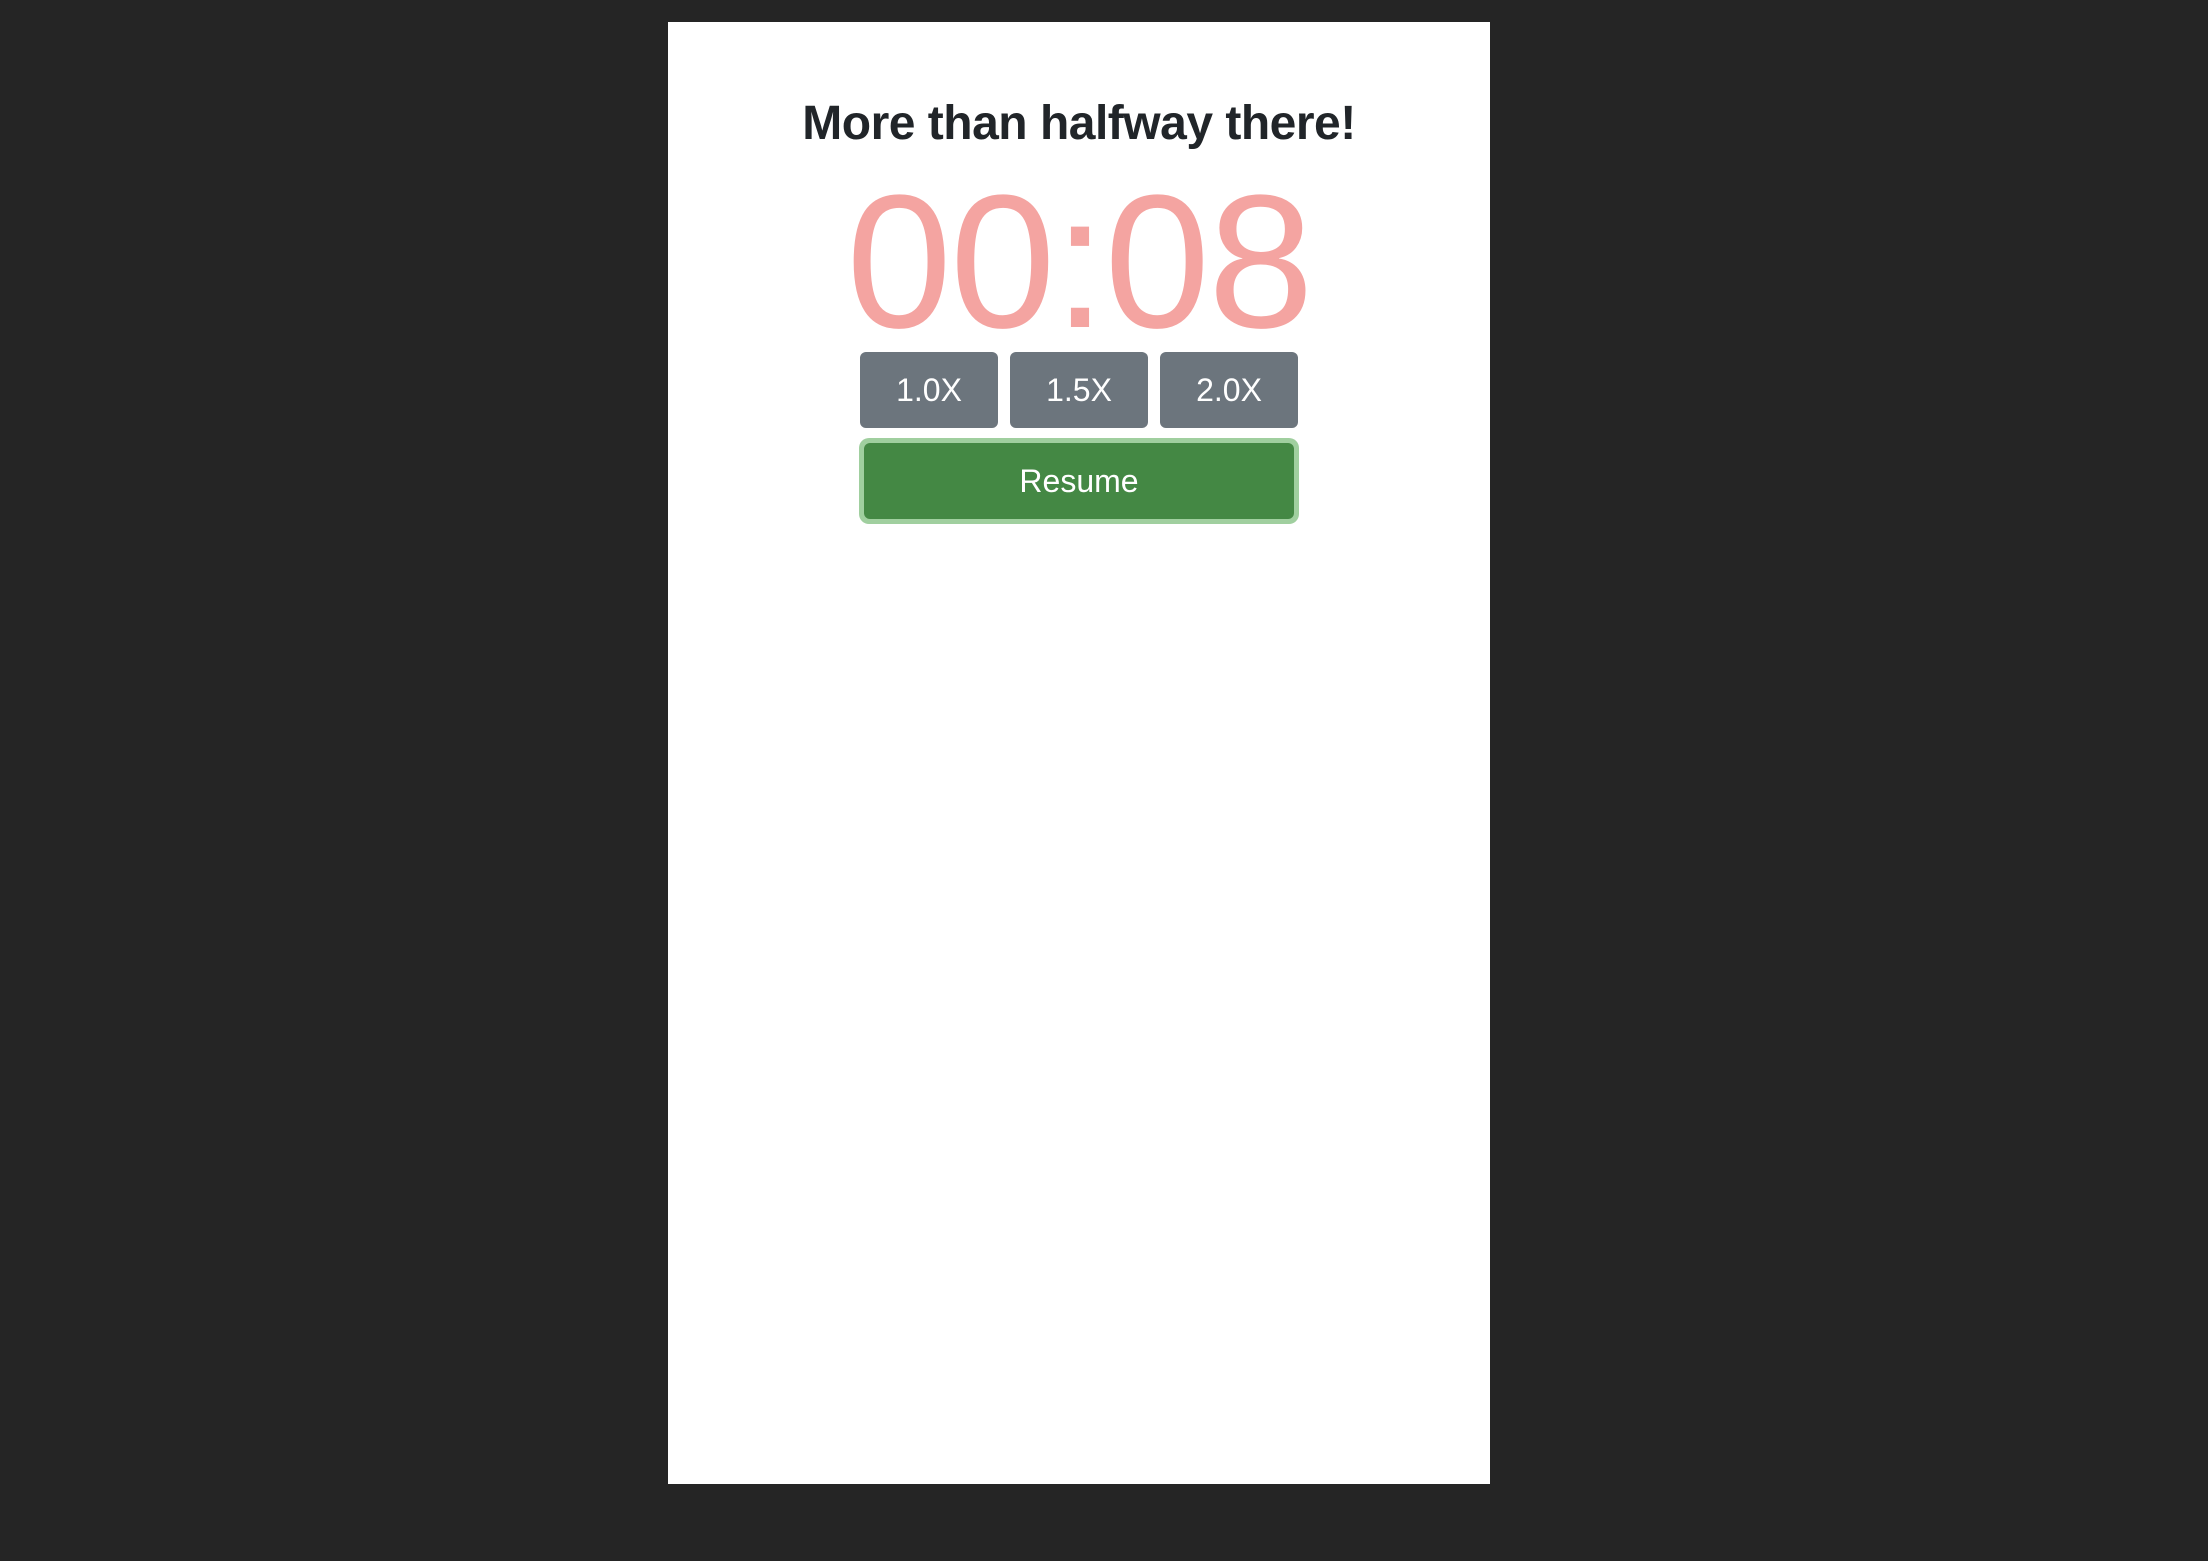  I want to click on speed-button-group: 1.0X 1.5X 2.0X, so click(1079, 390).